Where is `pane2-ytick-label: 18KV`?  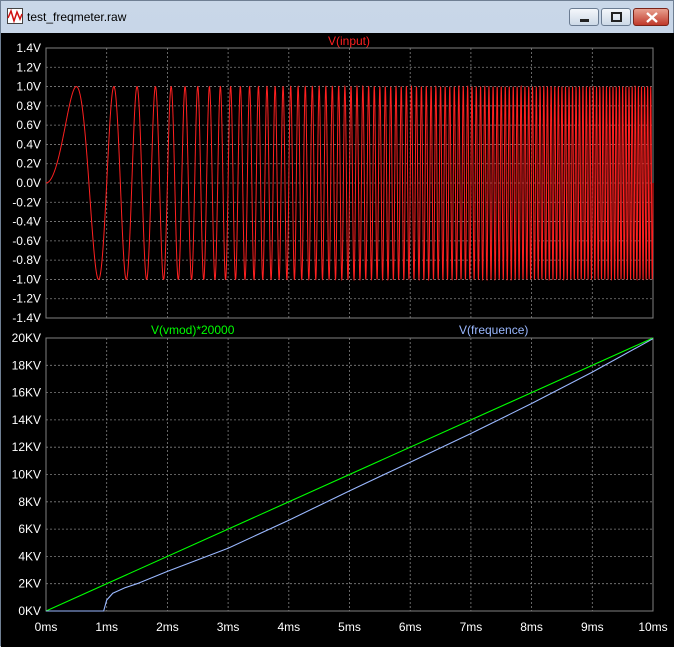
pane2-ytick-label: 18KV is located at coordinates (26, 365).